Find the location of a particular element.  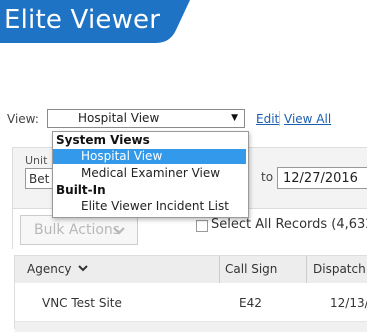

chevron-down-icon is located at coordinates (119, 236).